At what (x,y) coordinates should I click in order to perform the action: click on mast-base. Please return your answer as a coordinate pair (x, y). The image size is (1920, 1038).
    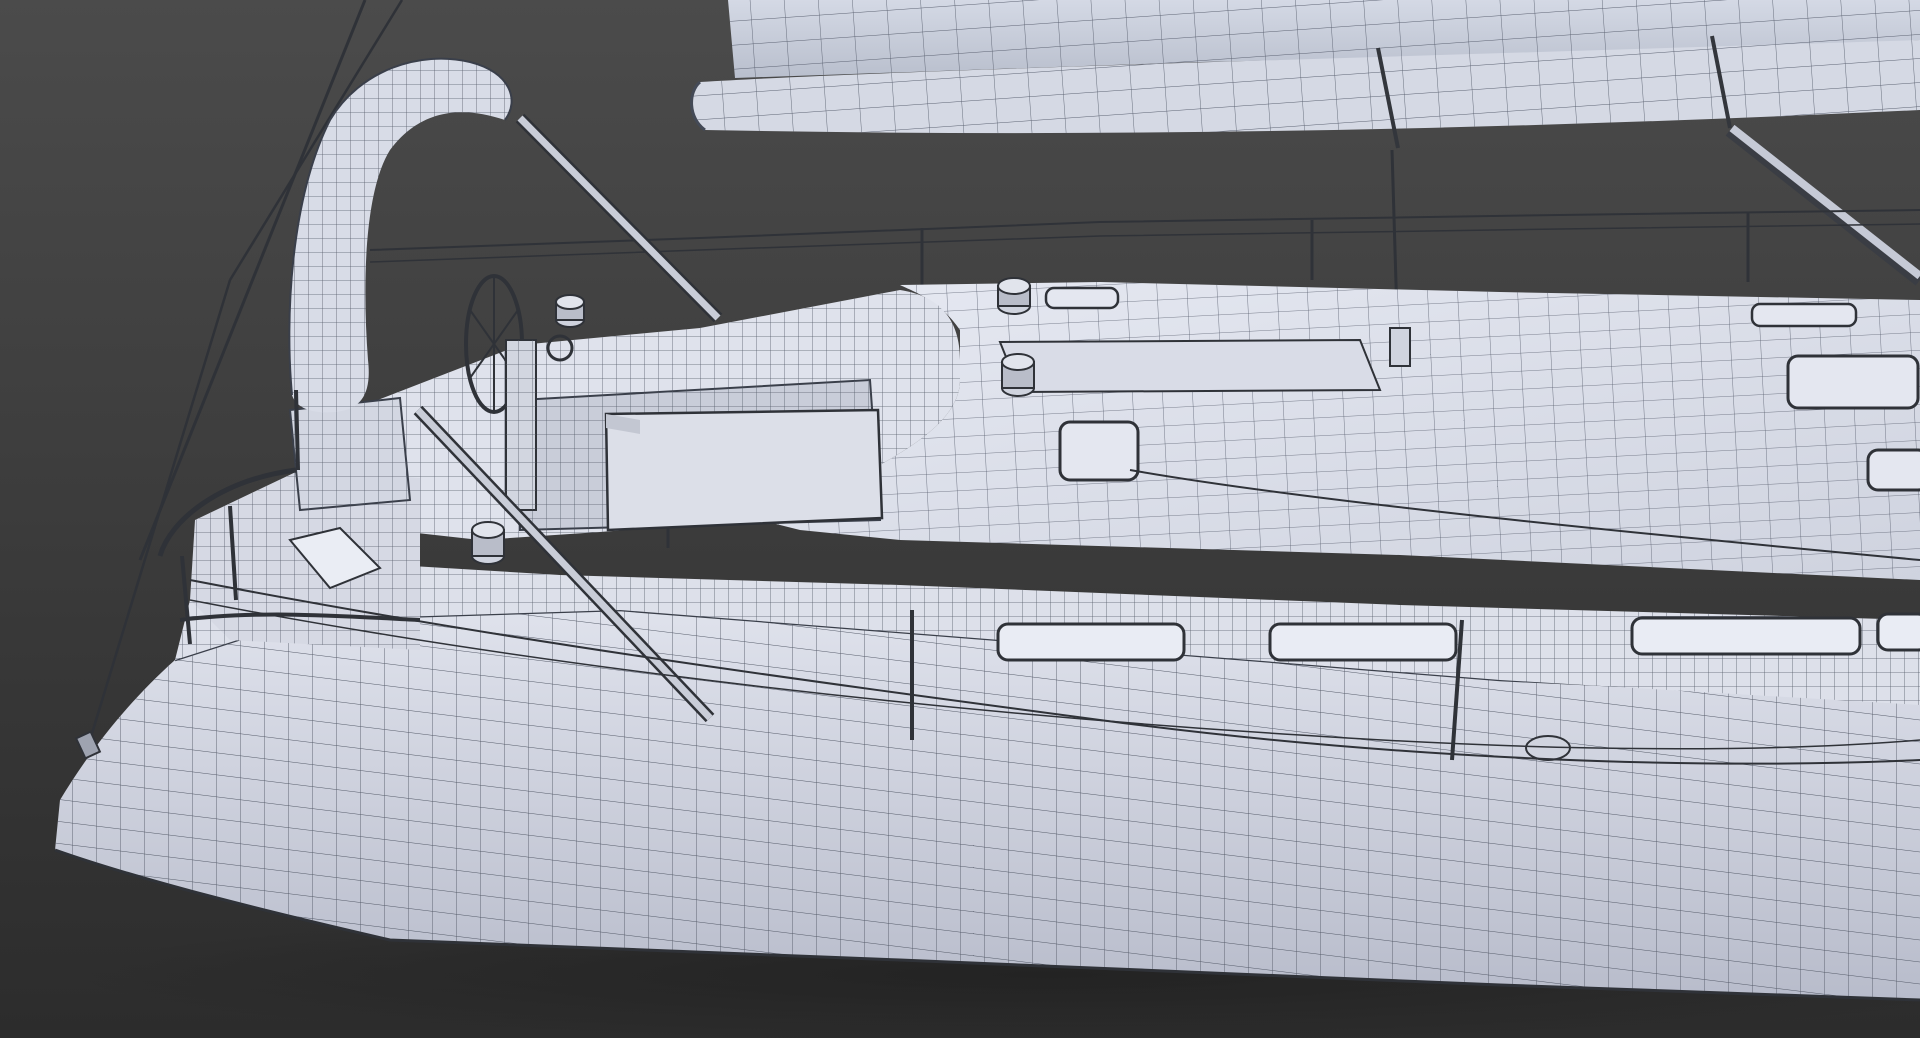
    Looking at the image, I should click on (1400, 347).